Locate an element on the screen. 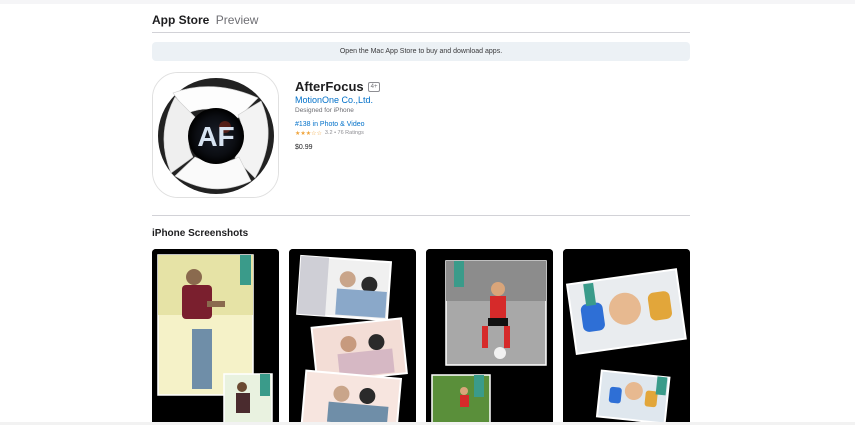 The width and height of the screenshot is (855, 425). app-title: AfterFocus is located at coordinates (329, 86).